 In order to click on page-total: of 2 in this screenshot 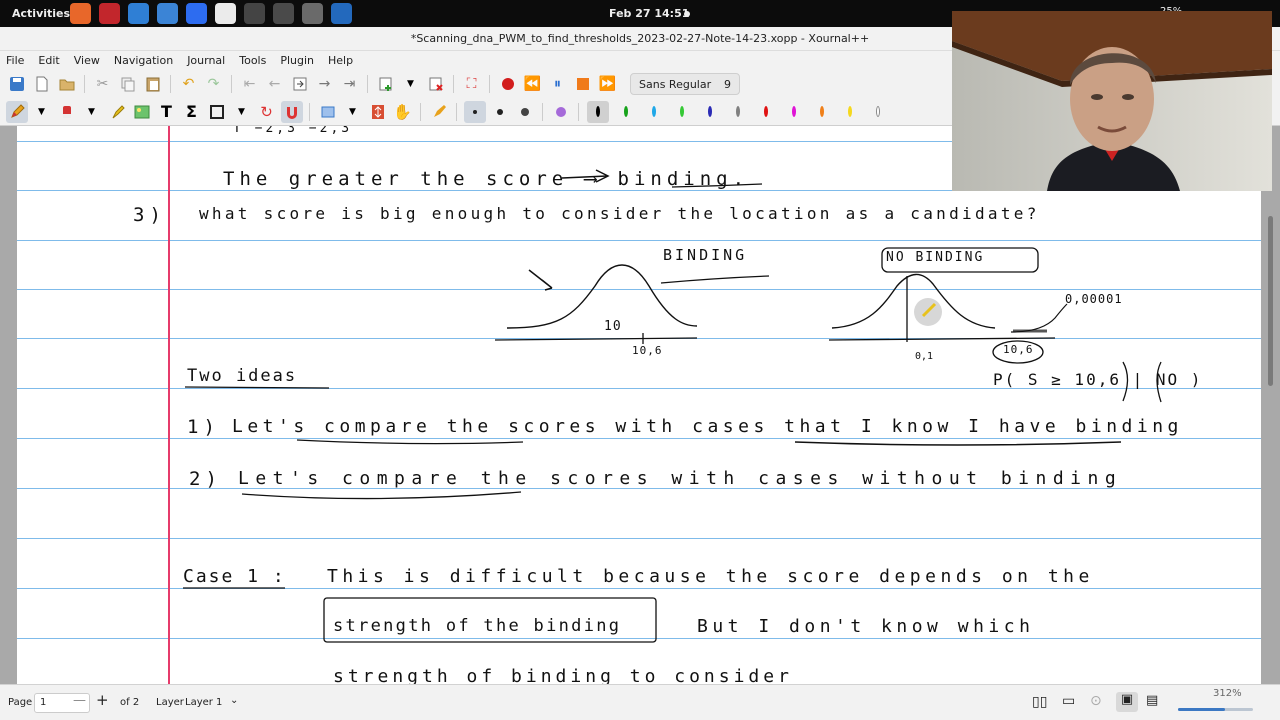, I will do `click(130, 702)`.